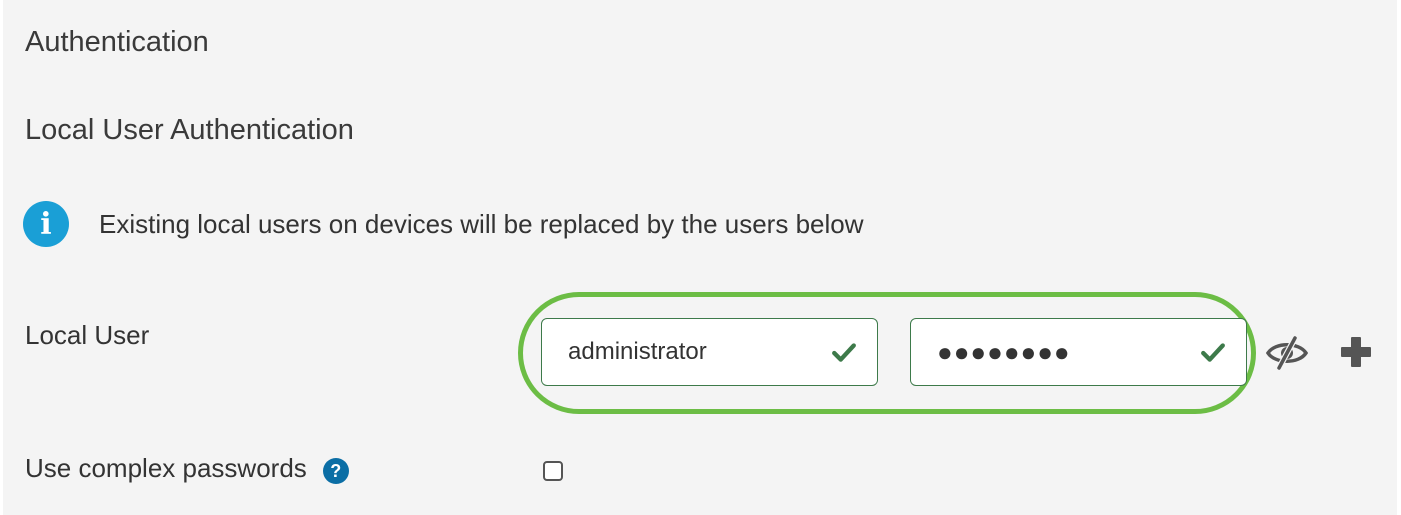 Image resolution: width=1401 pixels, height=515 pixels. Describe the element at coordinates (1004, 351) in the screenshot. I see `password-value: ●●●●●●●●` at that location.